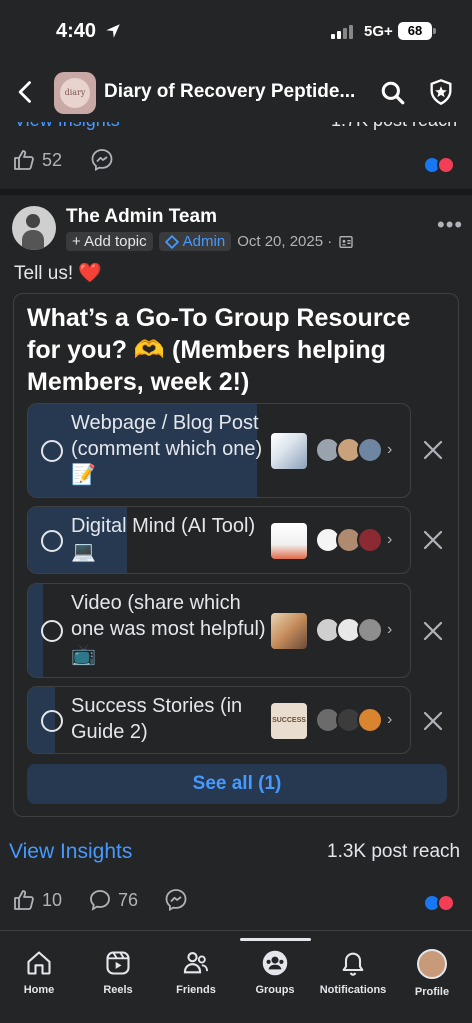 The width and height of the screenshot is (472, 1023). I want to click on bell-icon, so click(353, 964).